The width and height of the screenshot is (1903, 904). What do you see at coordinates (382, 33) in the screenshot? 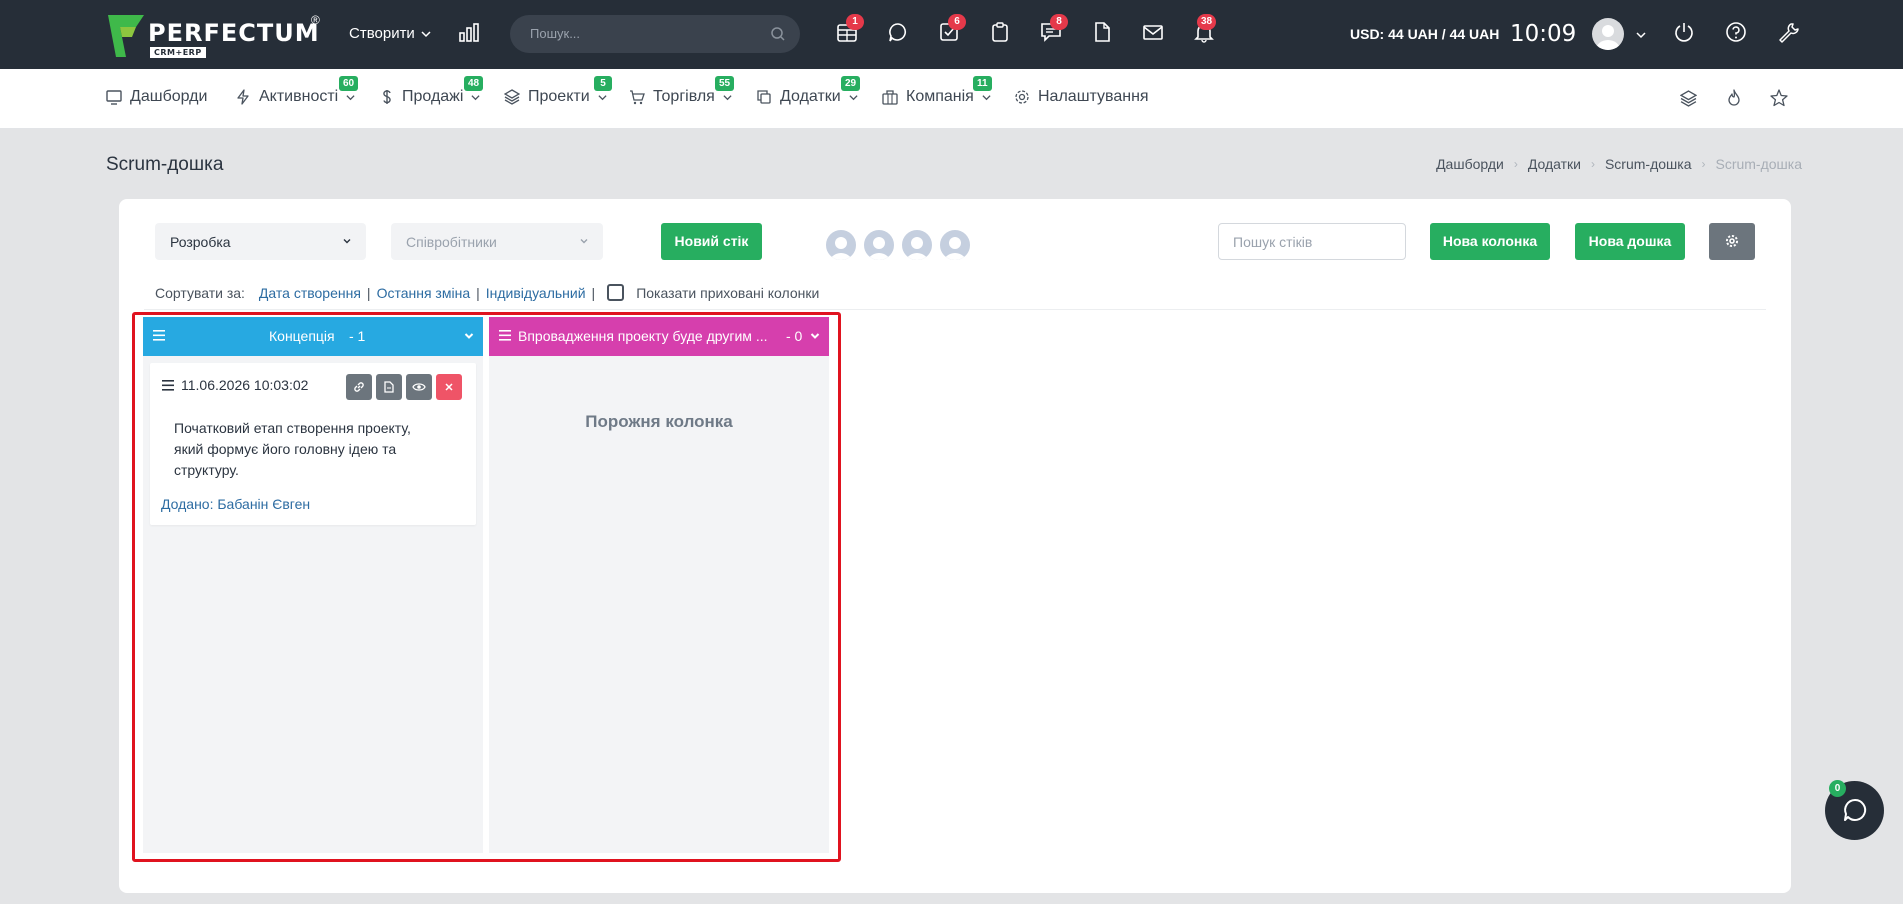
I see `create-label: Створити` at bounding box center [382, 33].